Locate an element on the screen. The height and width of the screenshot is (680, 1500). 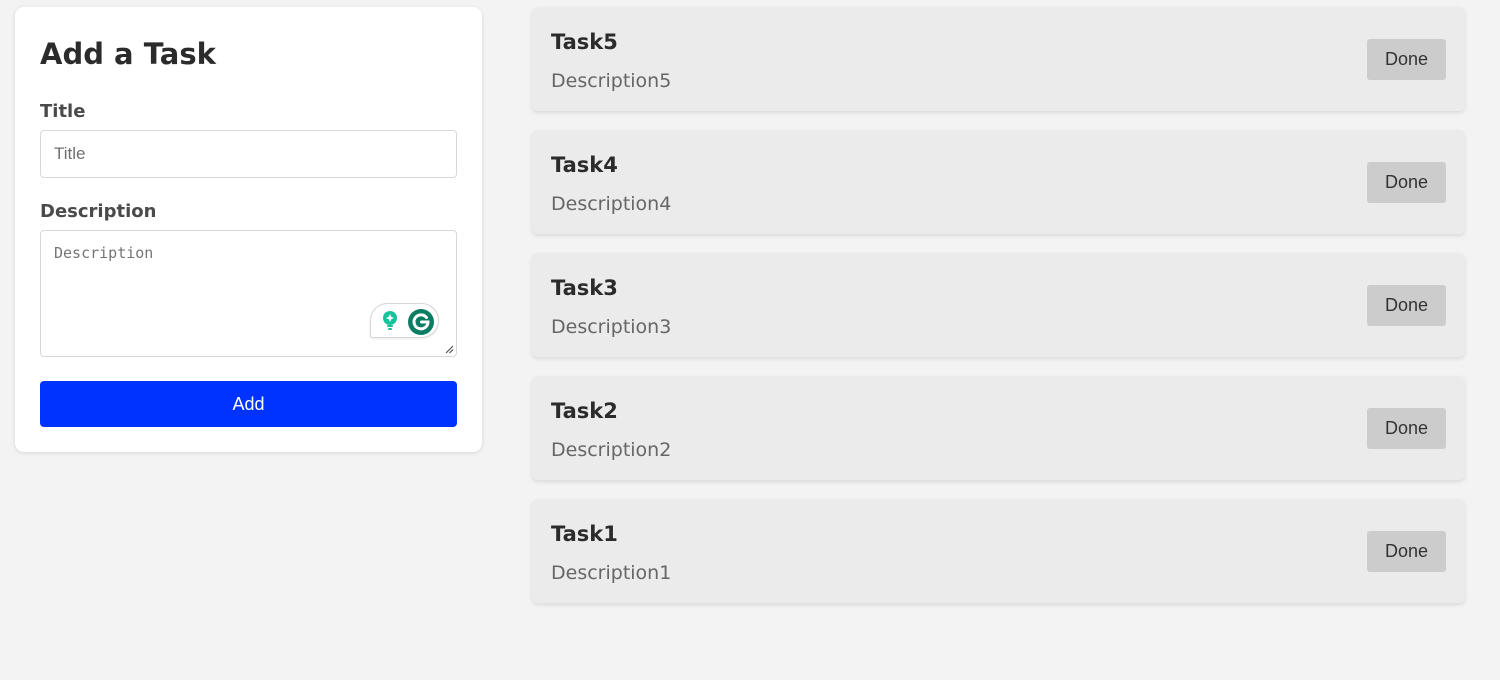
description-field-wrapper is located at coordinates (248, 293).